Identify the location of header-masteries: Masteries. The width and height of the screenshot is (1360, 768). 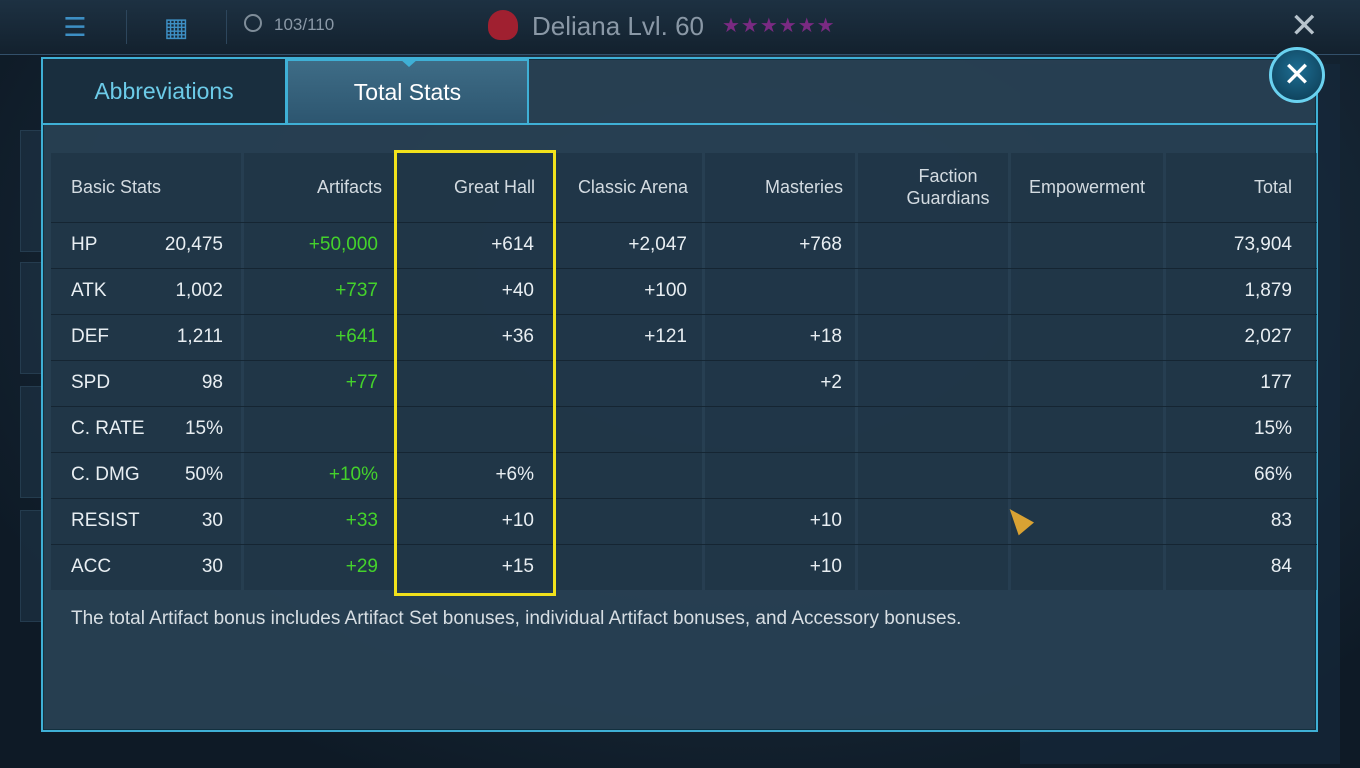
(803, 186).